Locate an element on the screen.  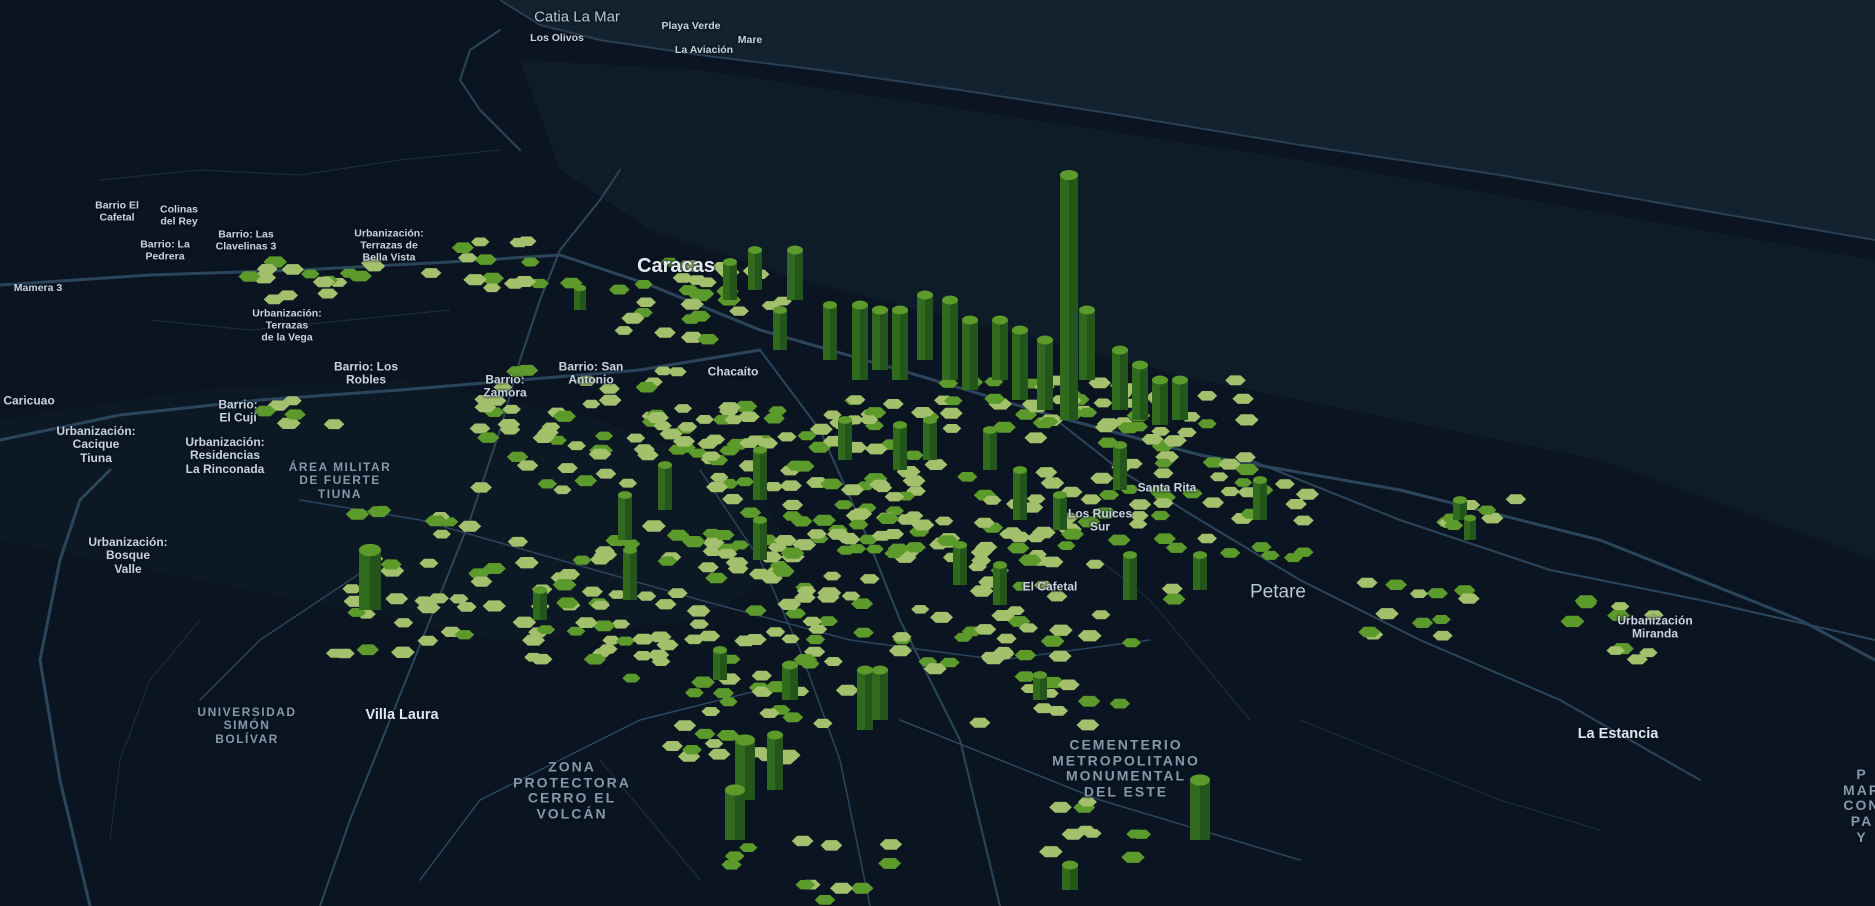
label-area-militar: ÁREA MILITAR DE FUERTE TIUNA is located at coordinates (340, 480).